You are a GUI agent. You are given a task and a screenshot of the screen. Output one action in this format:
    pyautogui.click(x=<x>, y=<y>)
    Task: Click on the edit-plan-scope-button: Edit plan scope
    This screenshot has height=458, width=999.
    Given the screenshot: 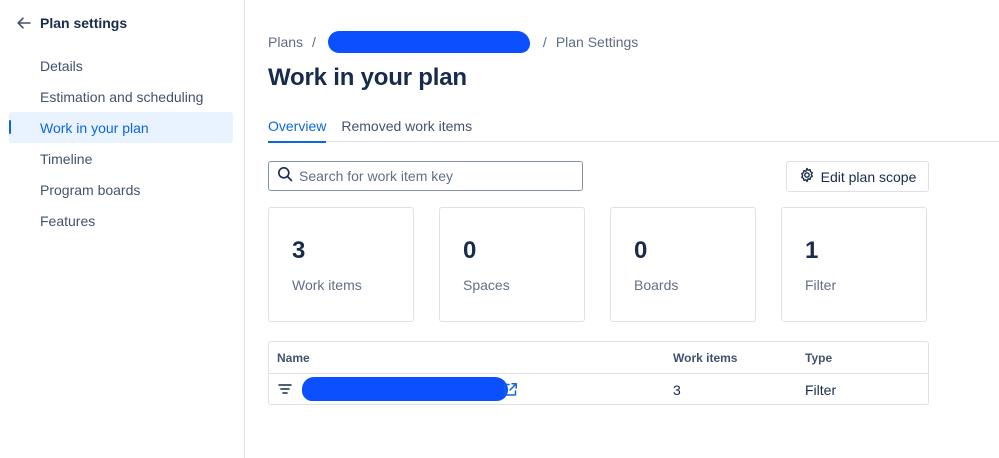 What is the action you would take?
    pyautogui.click(x=857, y=176)
    